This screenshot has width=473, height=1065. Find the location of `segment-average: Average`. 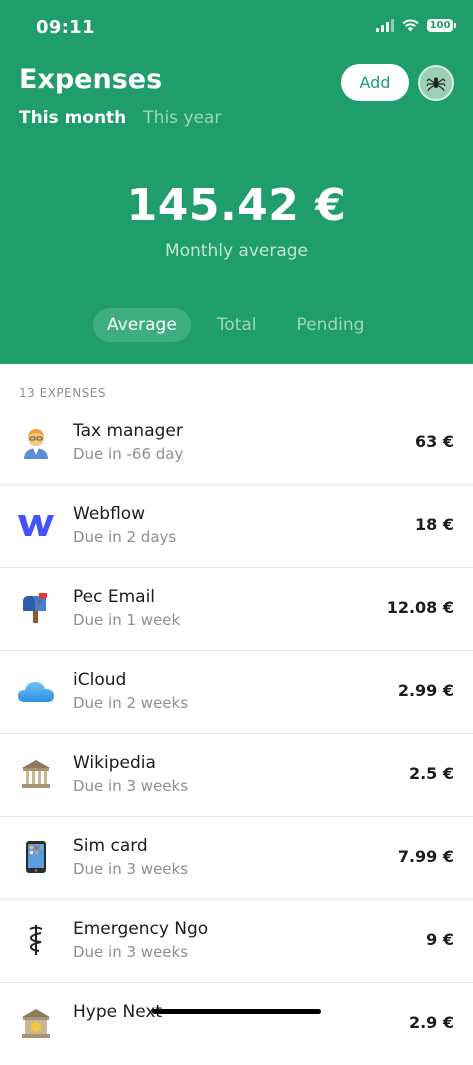

segment-average: Average is located at coordinates (142, 325).